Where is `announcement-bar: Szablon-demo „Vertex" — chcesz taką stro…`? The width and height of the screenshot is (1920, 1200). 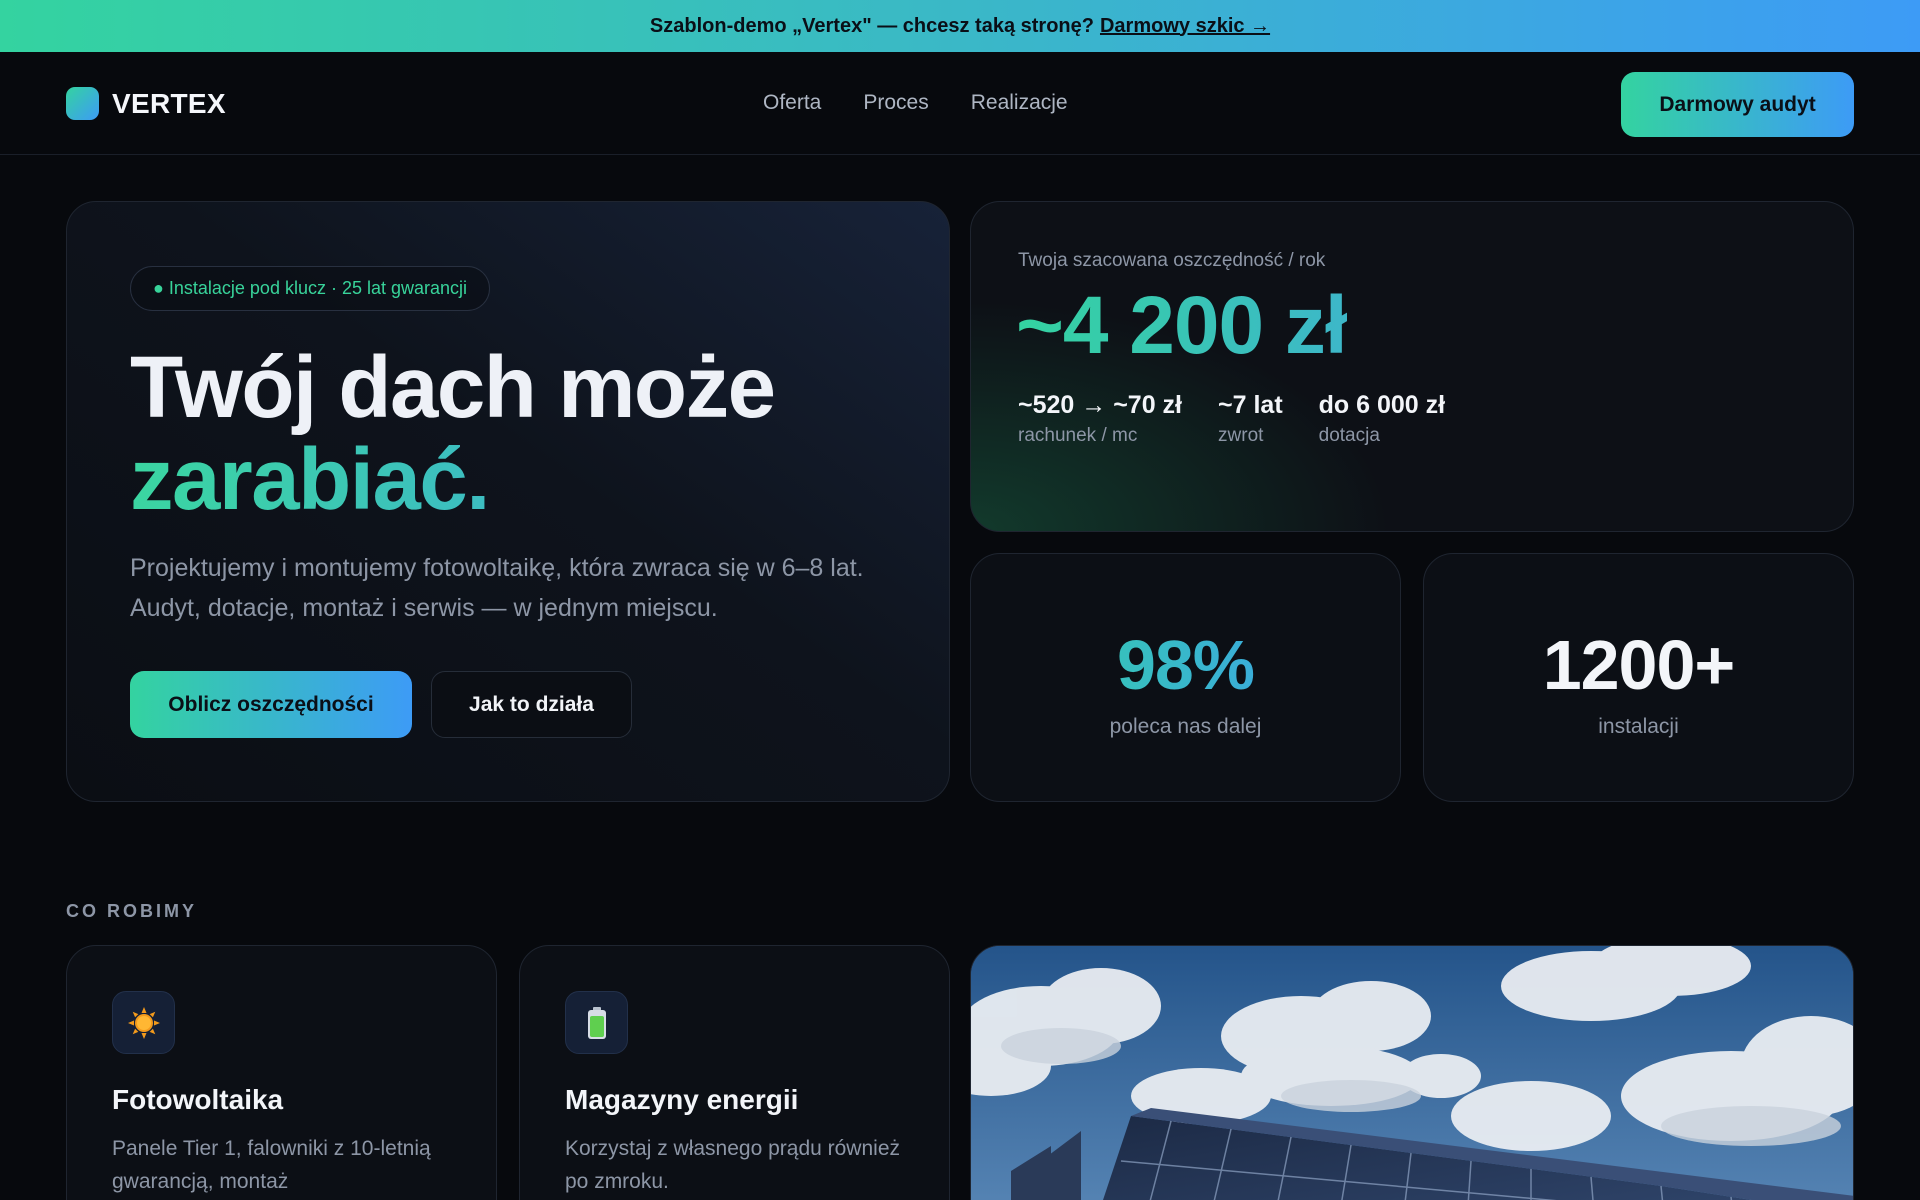
announcement-bar: Szablon-demo „Vertex" — chcesz taką stro… is located at coordinates (960, 26).